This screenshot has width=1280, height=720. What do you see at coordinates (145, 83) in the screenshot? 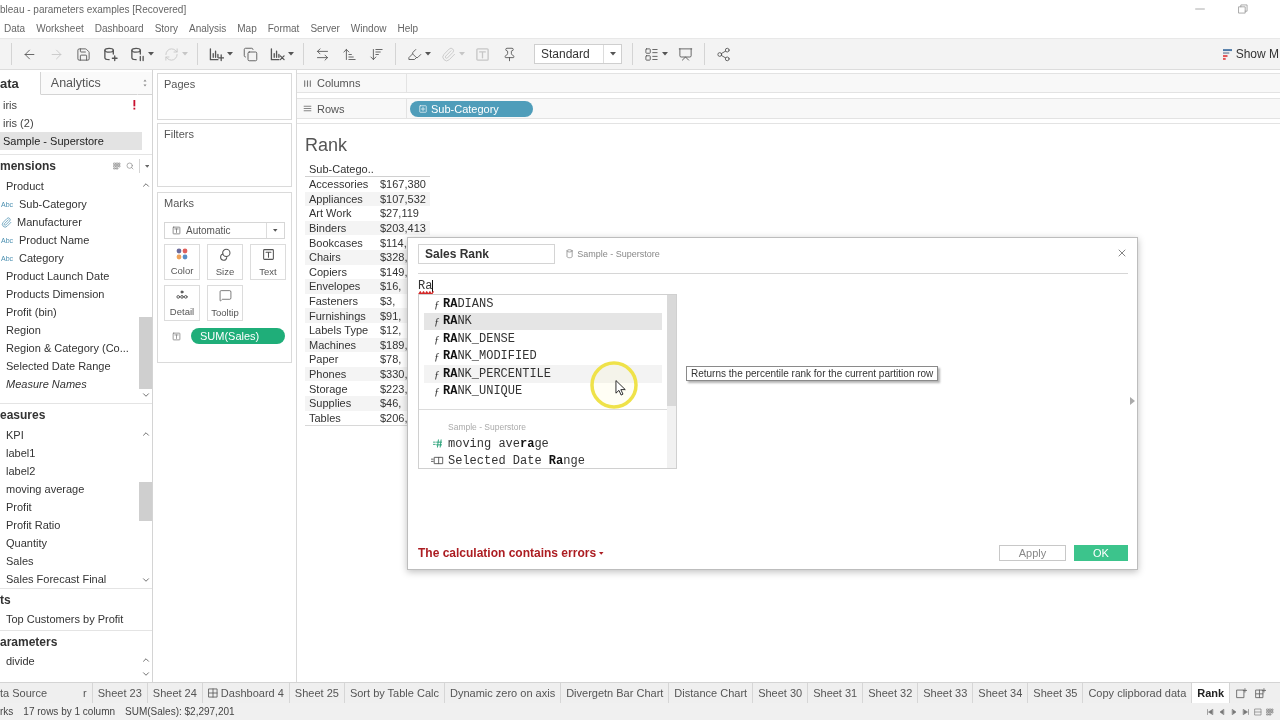
I see `sort-arrows-icon` at bounding box center [145, 83].